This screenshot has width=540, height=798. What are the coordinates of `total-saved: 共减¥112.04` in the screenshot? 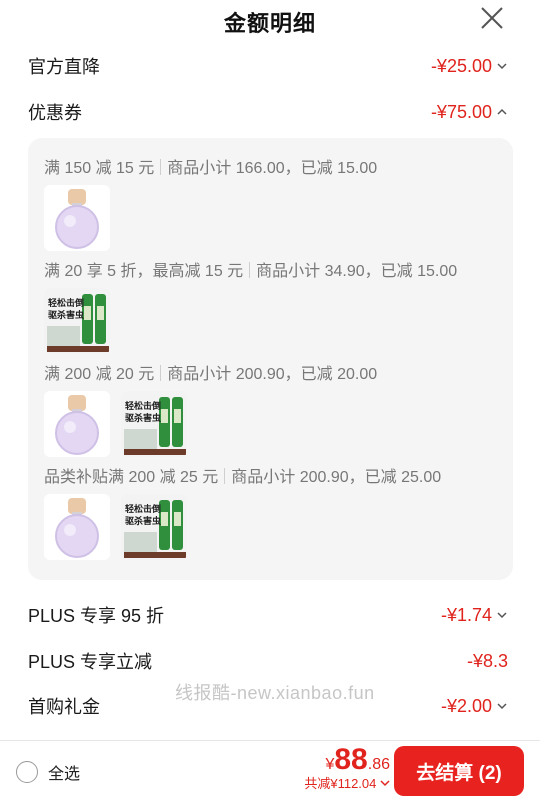 It's located at (347, 782).